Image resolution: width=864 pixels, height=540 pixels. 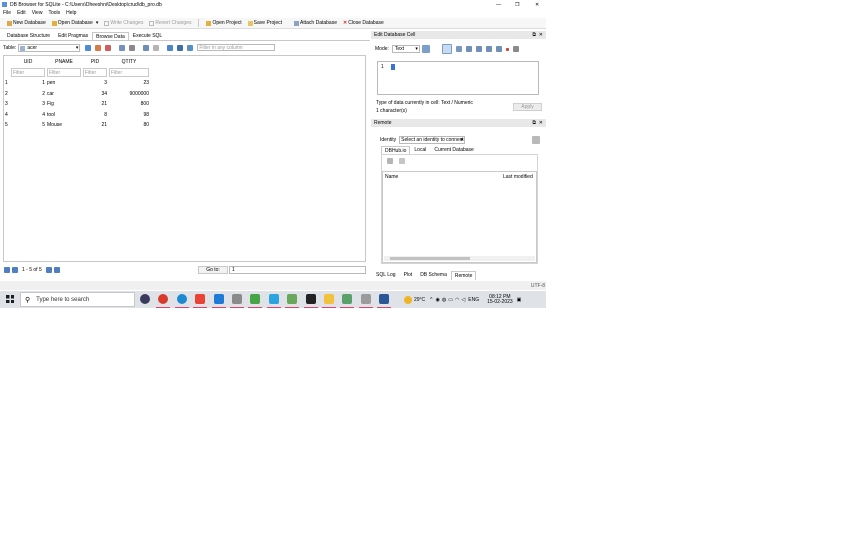 I want to click on close-database-button: ✕ Close Database, so click(x=363, y=23).